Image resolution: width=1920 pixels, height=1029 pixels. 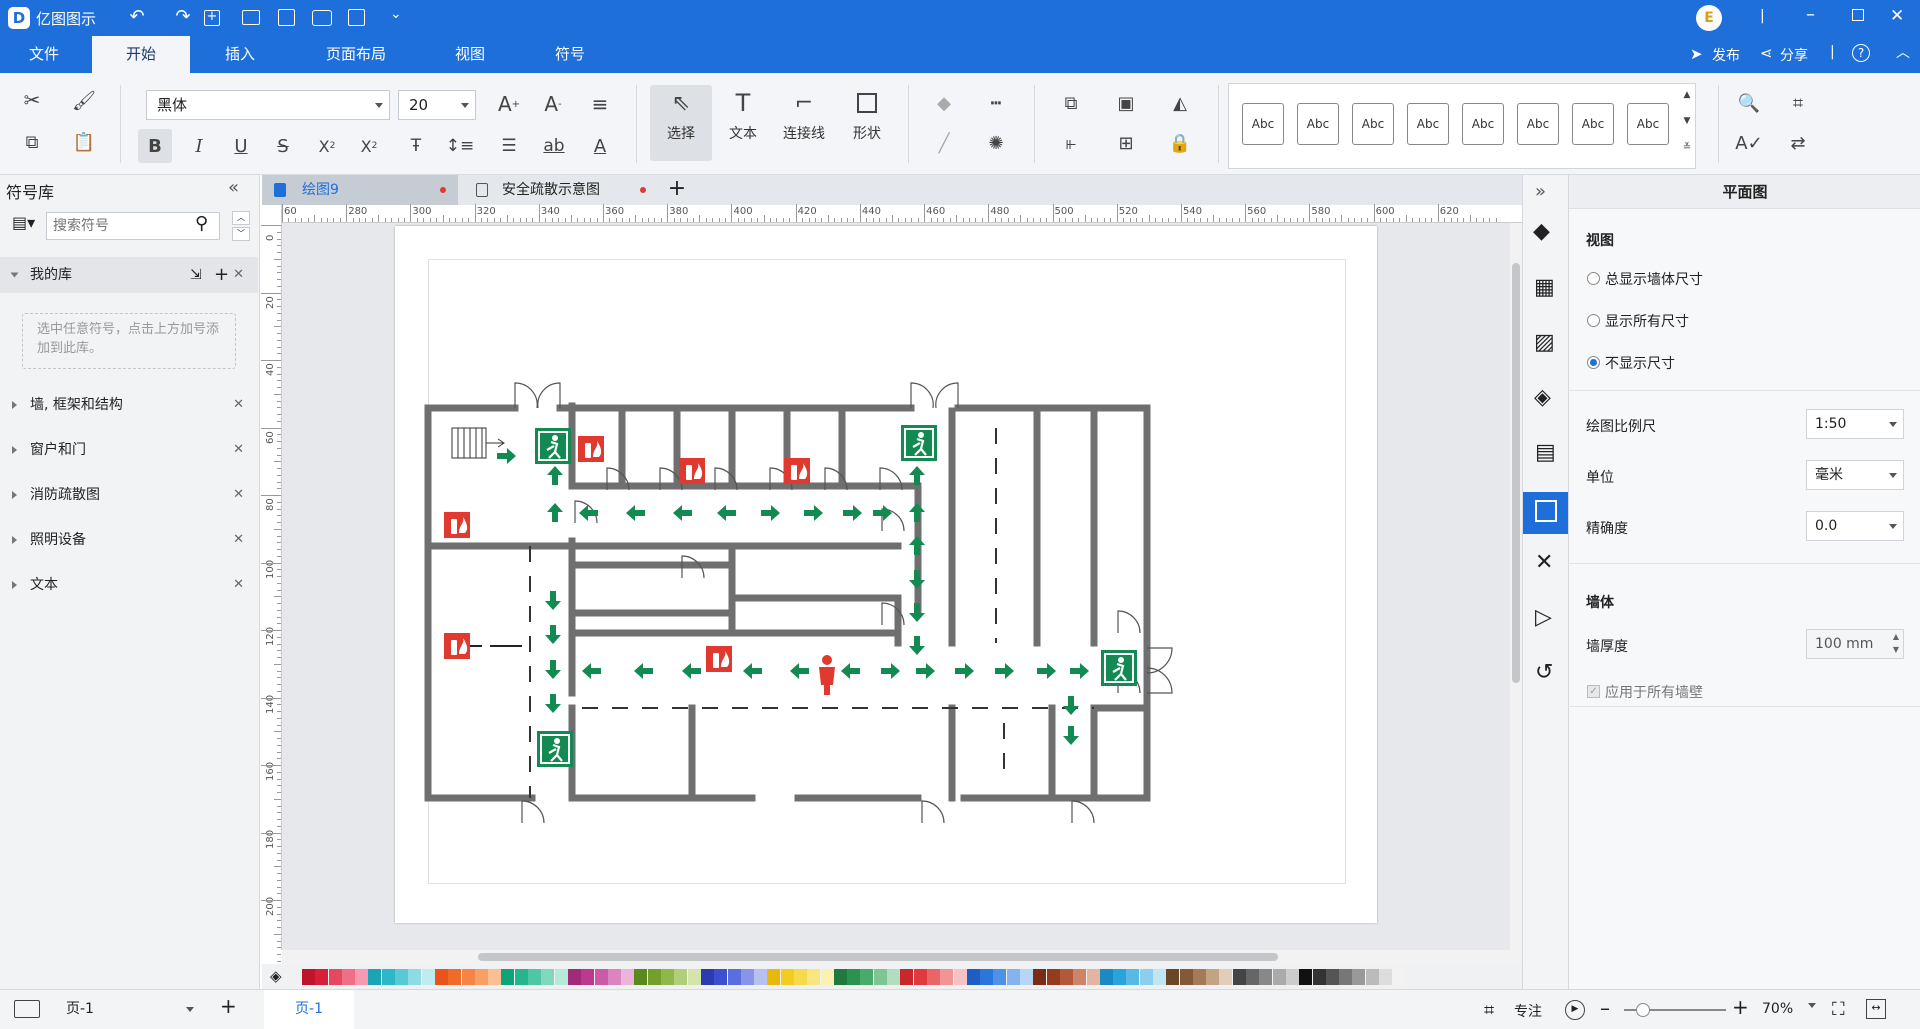 I want to click on history-icon: ↺, so click(x=1544, y=672).